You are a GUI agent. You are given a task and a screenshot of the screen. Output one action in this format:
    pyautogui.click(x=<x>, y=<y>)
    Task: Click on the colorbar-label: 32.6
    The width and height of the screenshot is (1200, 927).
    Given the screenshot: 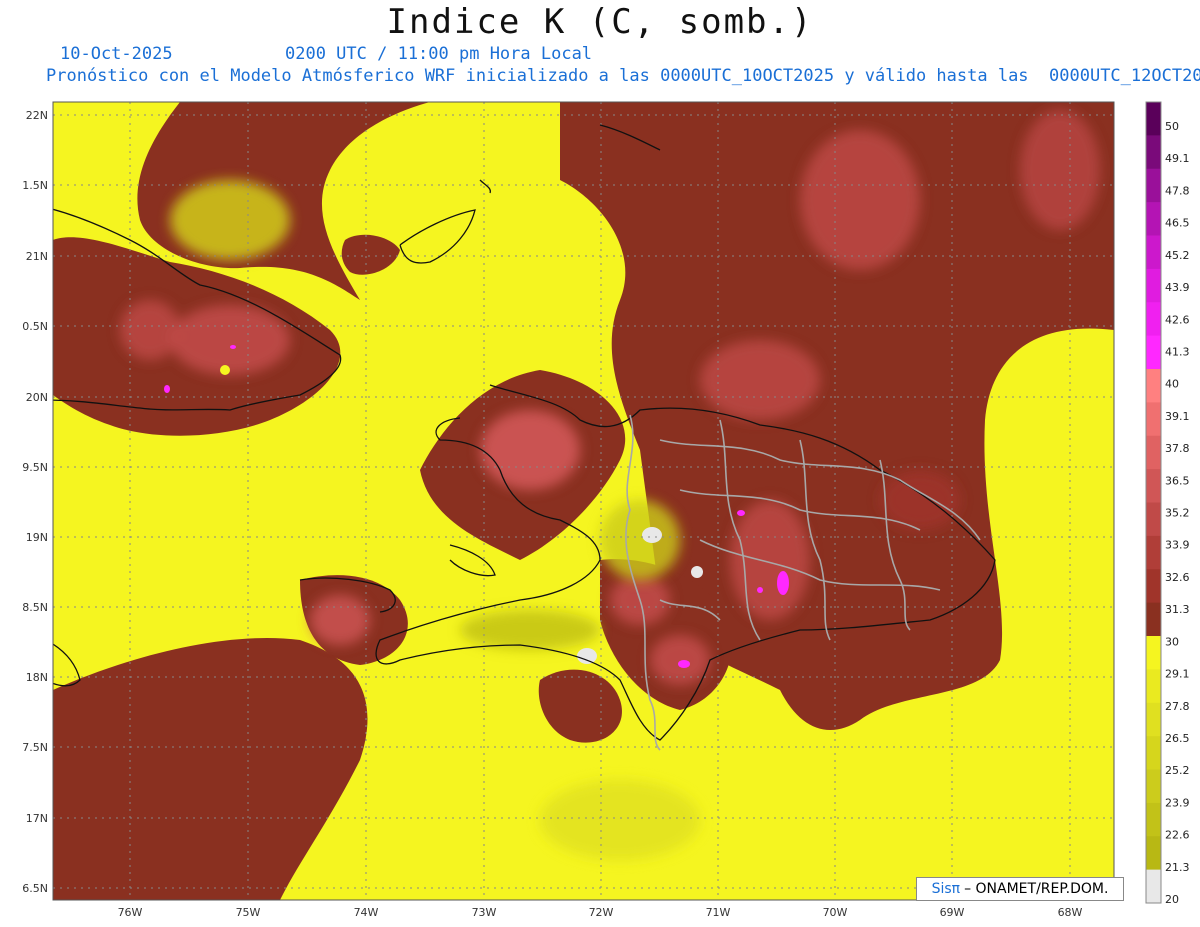 What is the action you would take?
    pyautogui.click(x=1177, y=577)
    